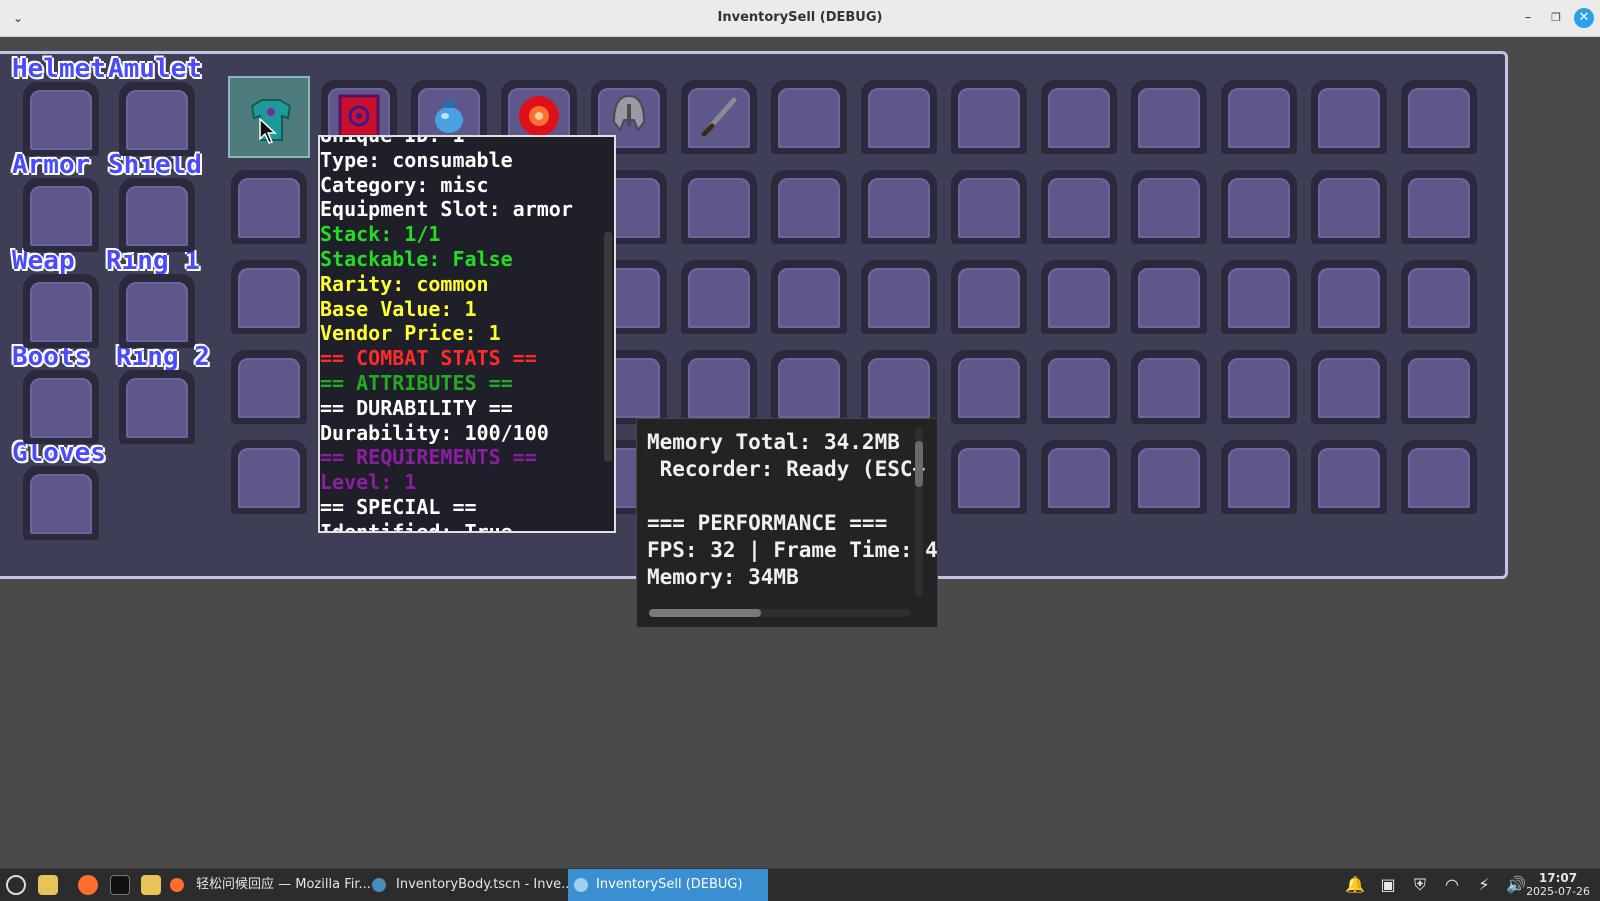  I want to click on tooltip-line: Base Value: 1, so click(398, 308).